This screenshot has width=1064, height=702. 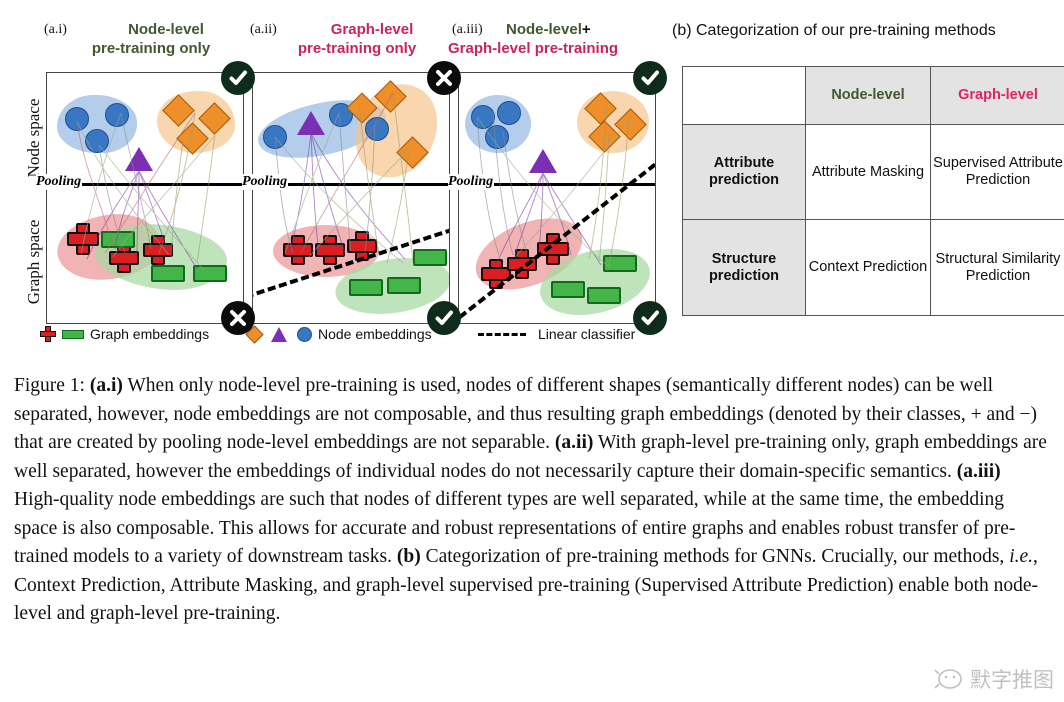 I want to click on panel-tag-aiii: (a.iii), so click(x=467, y=29).